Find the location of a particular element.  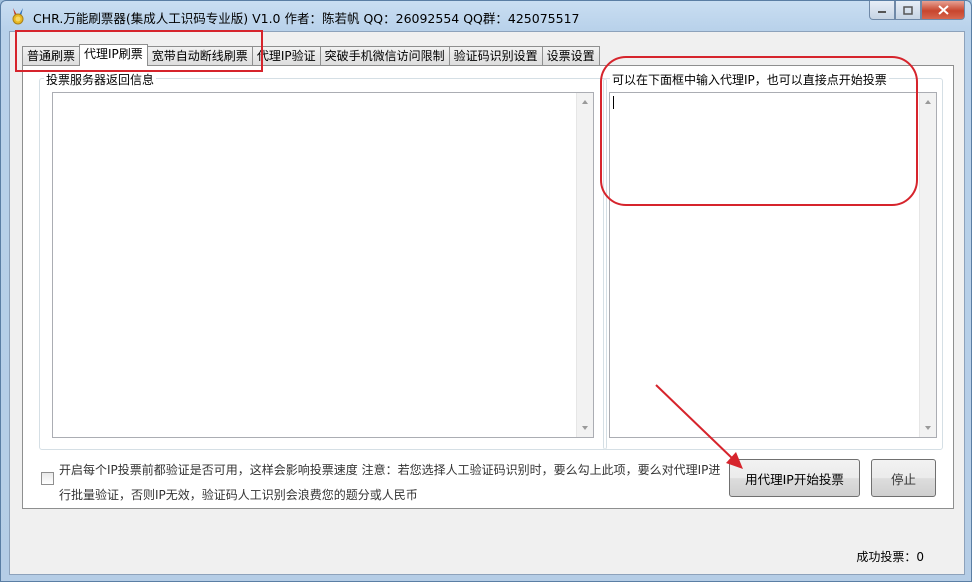

close-button is located at coordinates (943, 10).